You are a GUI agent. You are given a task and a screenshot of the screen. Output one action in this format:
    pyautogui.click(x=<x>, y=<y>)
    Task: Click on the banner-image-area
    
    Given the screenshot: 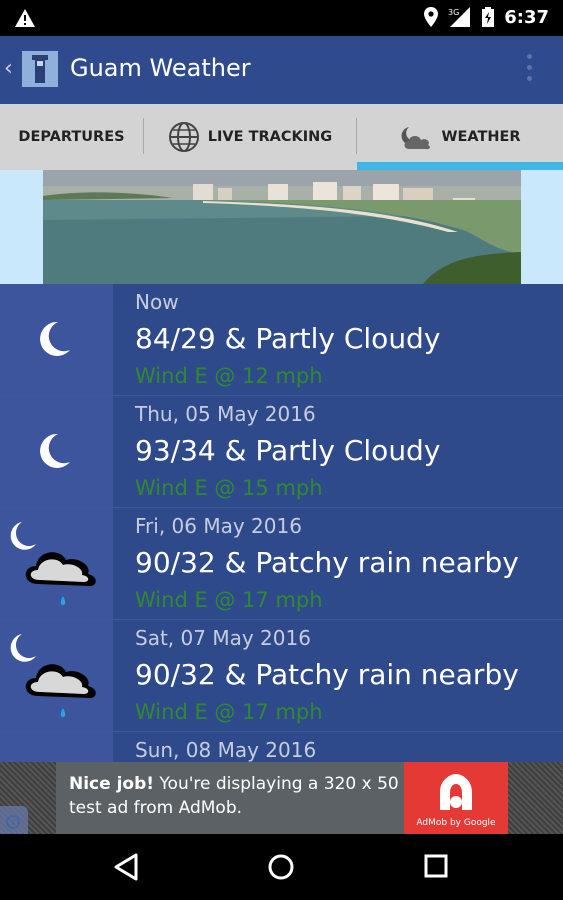 What is the action you would take?
    pyautogui.click(x=281, y=227)
    